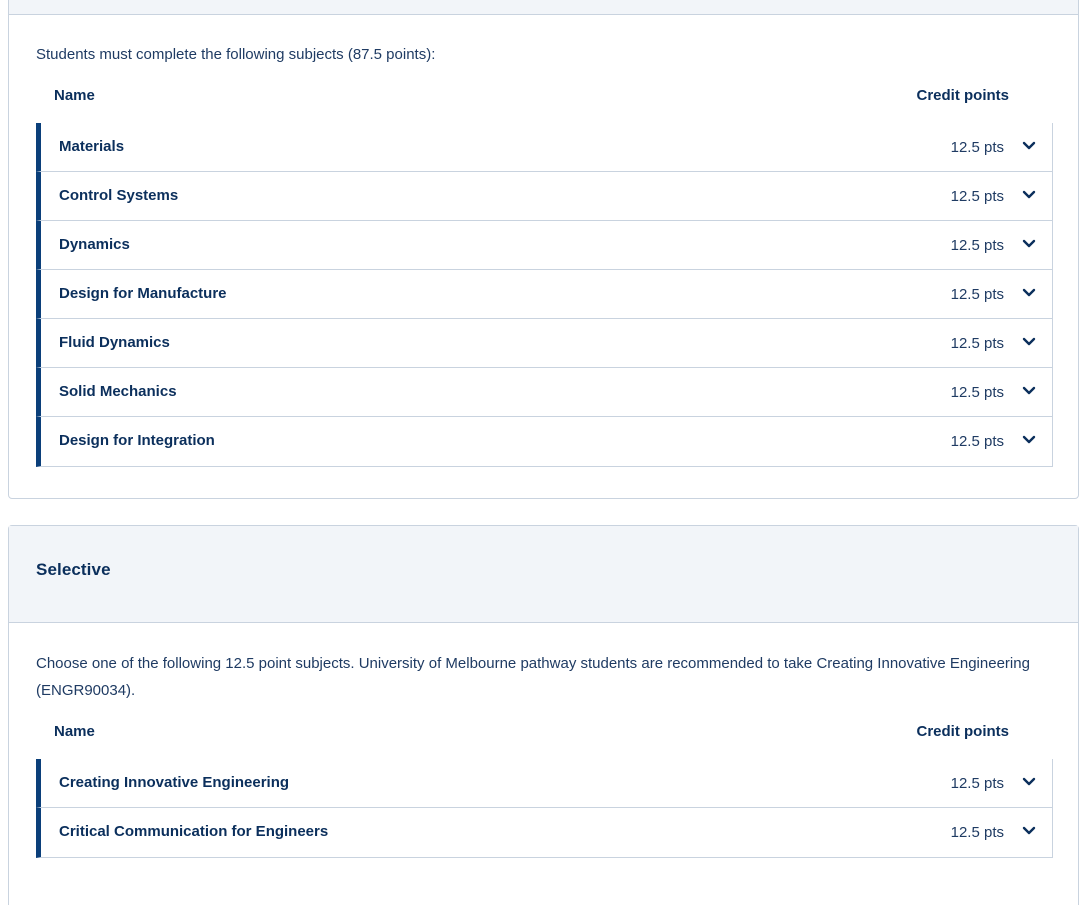 Image resolution: width=1080 pixels, height=905 pixels. I want to click on subject-name: Creating Innovative Engineering, so click(174, 782).